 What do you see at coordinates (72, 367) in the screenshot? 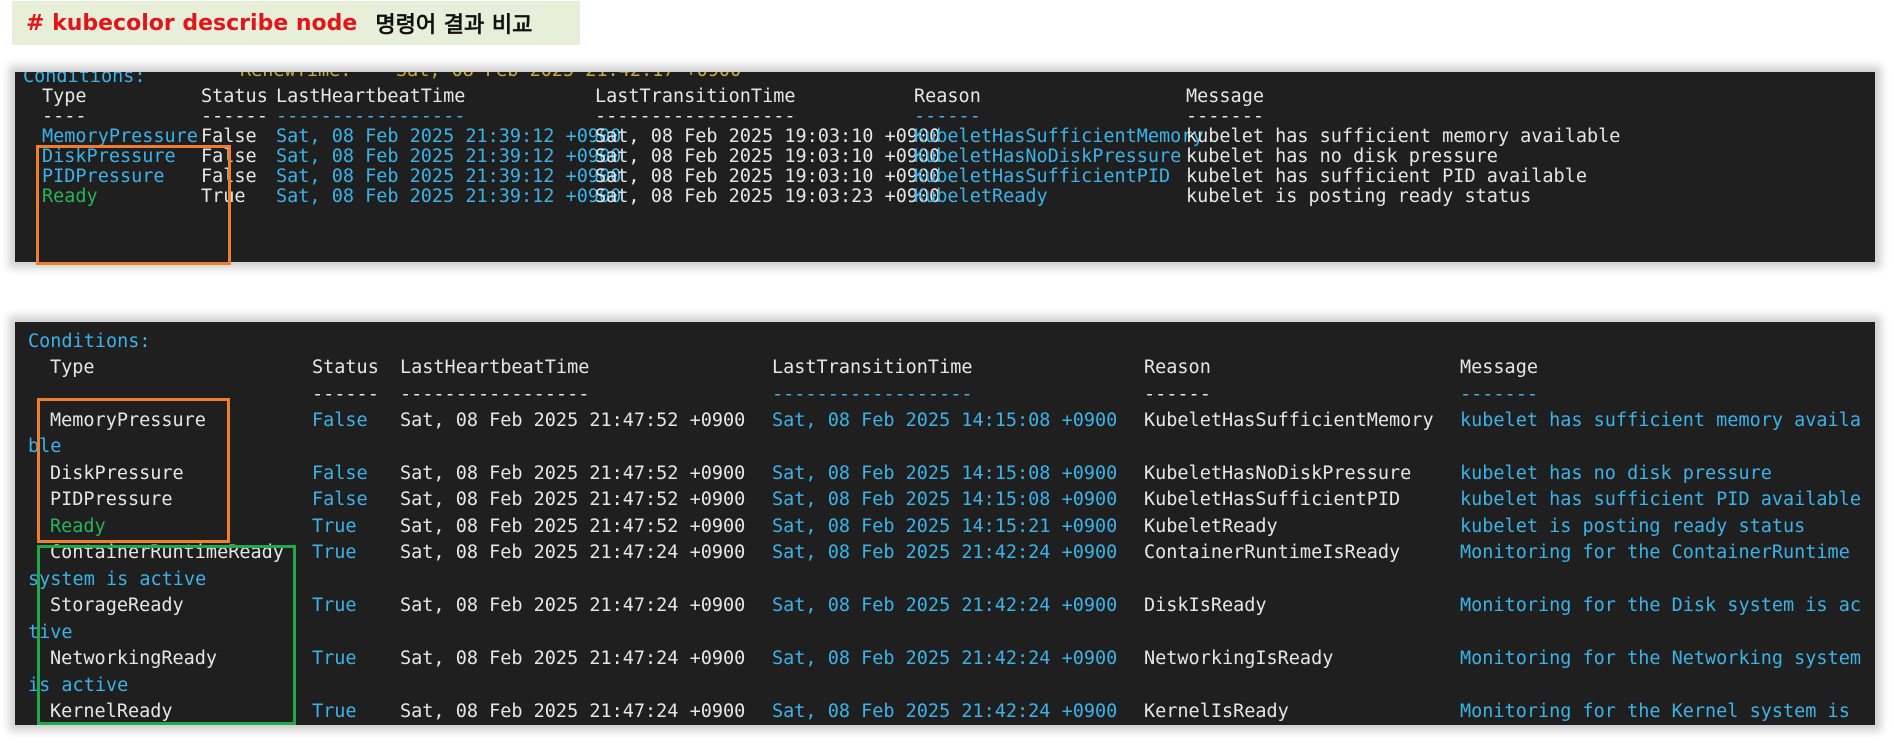
I see `header-type: Type` at bounding box center [72, 367].